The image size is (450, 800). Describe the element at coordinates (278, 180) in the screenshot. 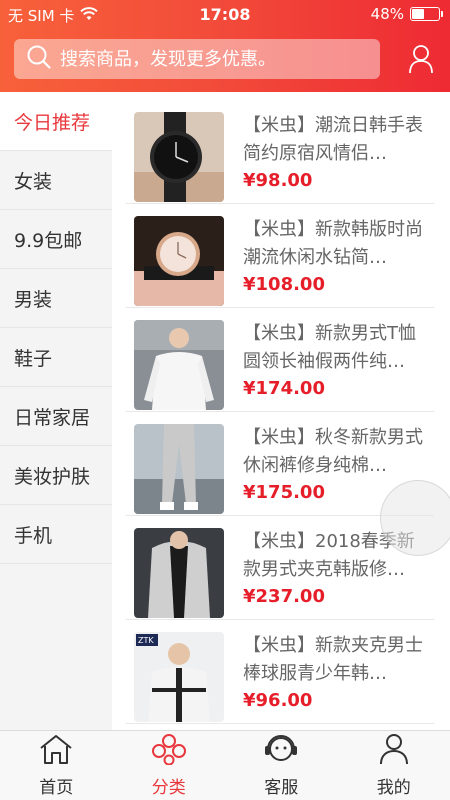

I see `product-price: ¥98.00` at that location.